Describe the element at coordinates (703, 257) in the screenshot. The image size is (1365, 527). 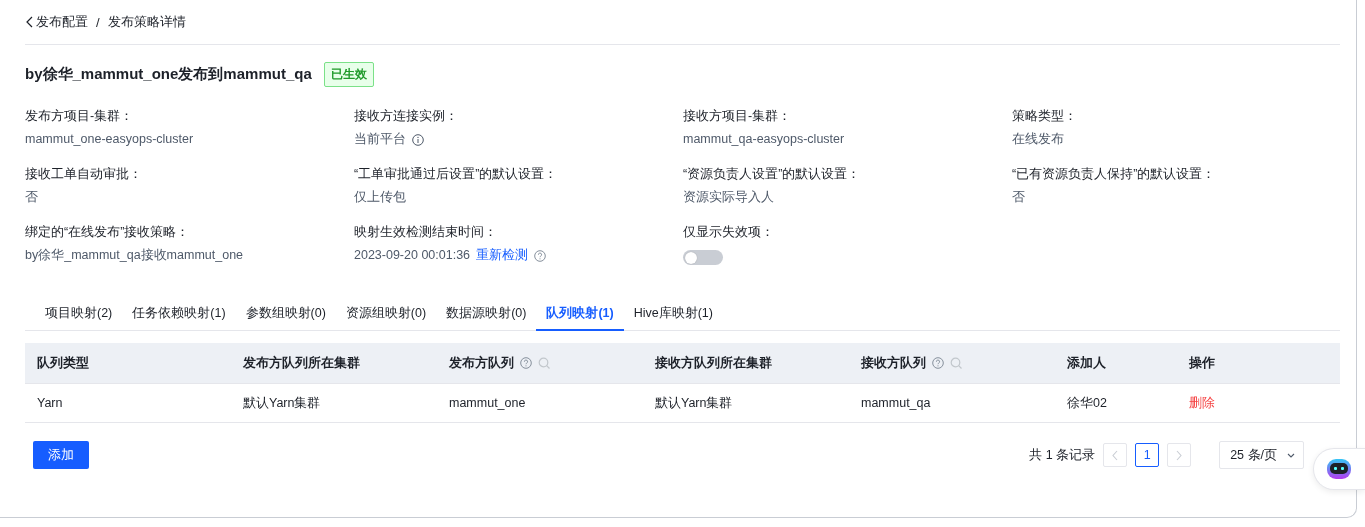
I see `toggle-switch` at that location.